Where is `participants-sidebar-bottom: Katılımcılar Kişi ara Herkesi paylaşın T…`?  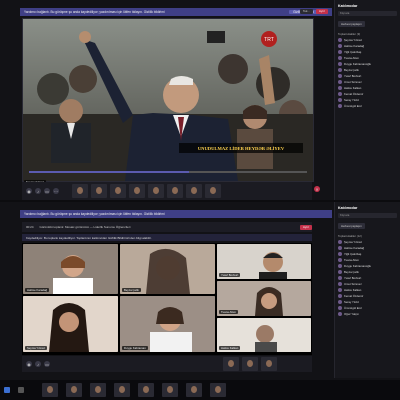 participants-sidebar-bottom: Katılımcılar Kişi ara Herkesi paylaşın T… is located at coordinates (367, 290).